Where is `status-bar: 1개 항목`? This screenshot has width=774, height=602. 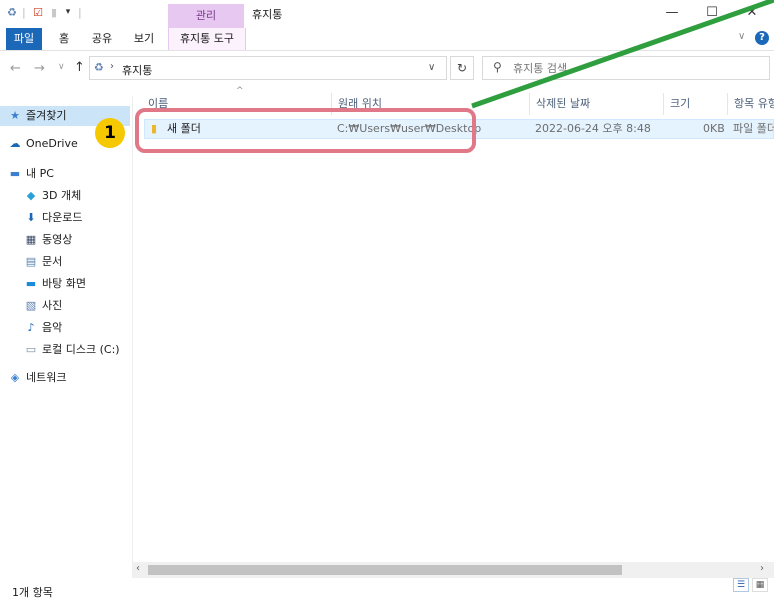 status-bar: 1개 항목 is located at coordinates (387, 590).